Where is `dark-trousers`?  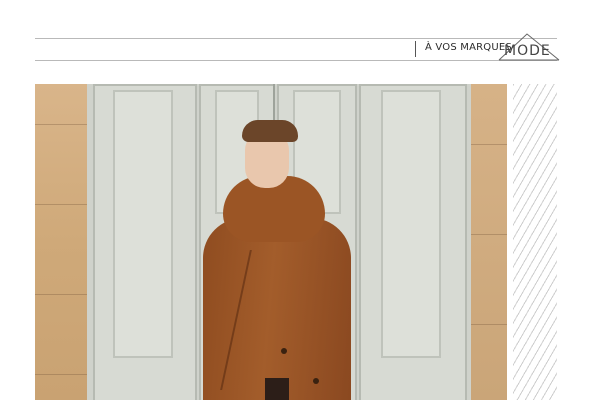 dark-trousers is located at coordinates (277, 389).